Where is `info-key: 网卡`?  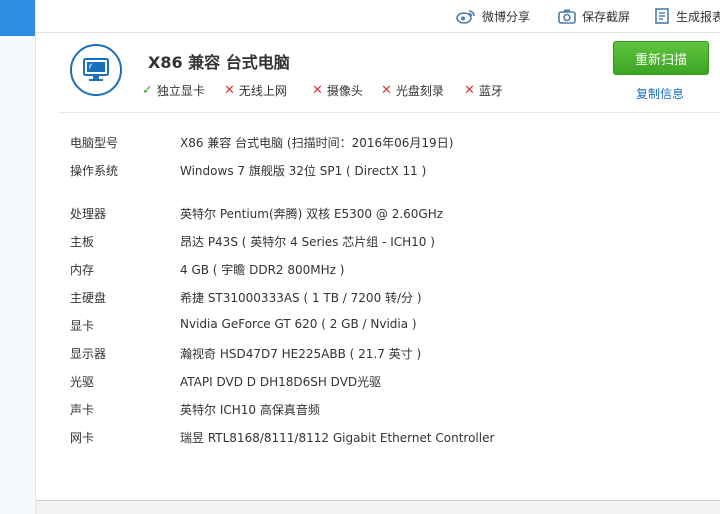
info-key: 网卡 is located at coordinates (82, 438).